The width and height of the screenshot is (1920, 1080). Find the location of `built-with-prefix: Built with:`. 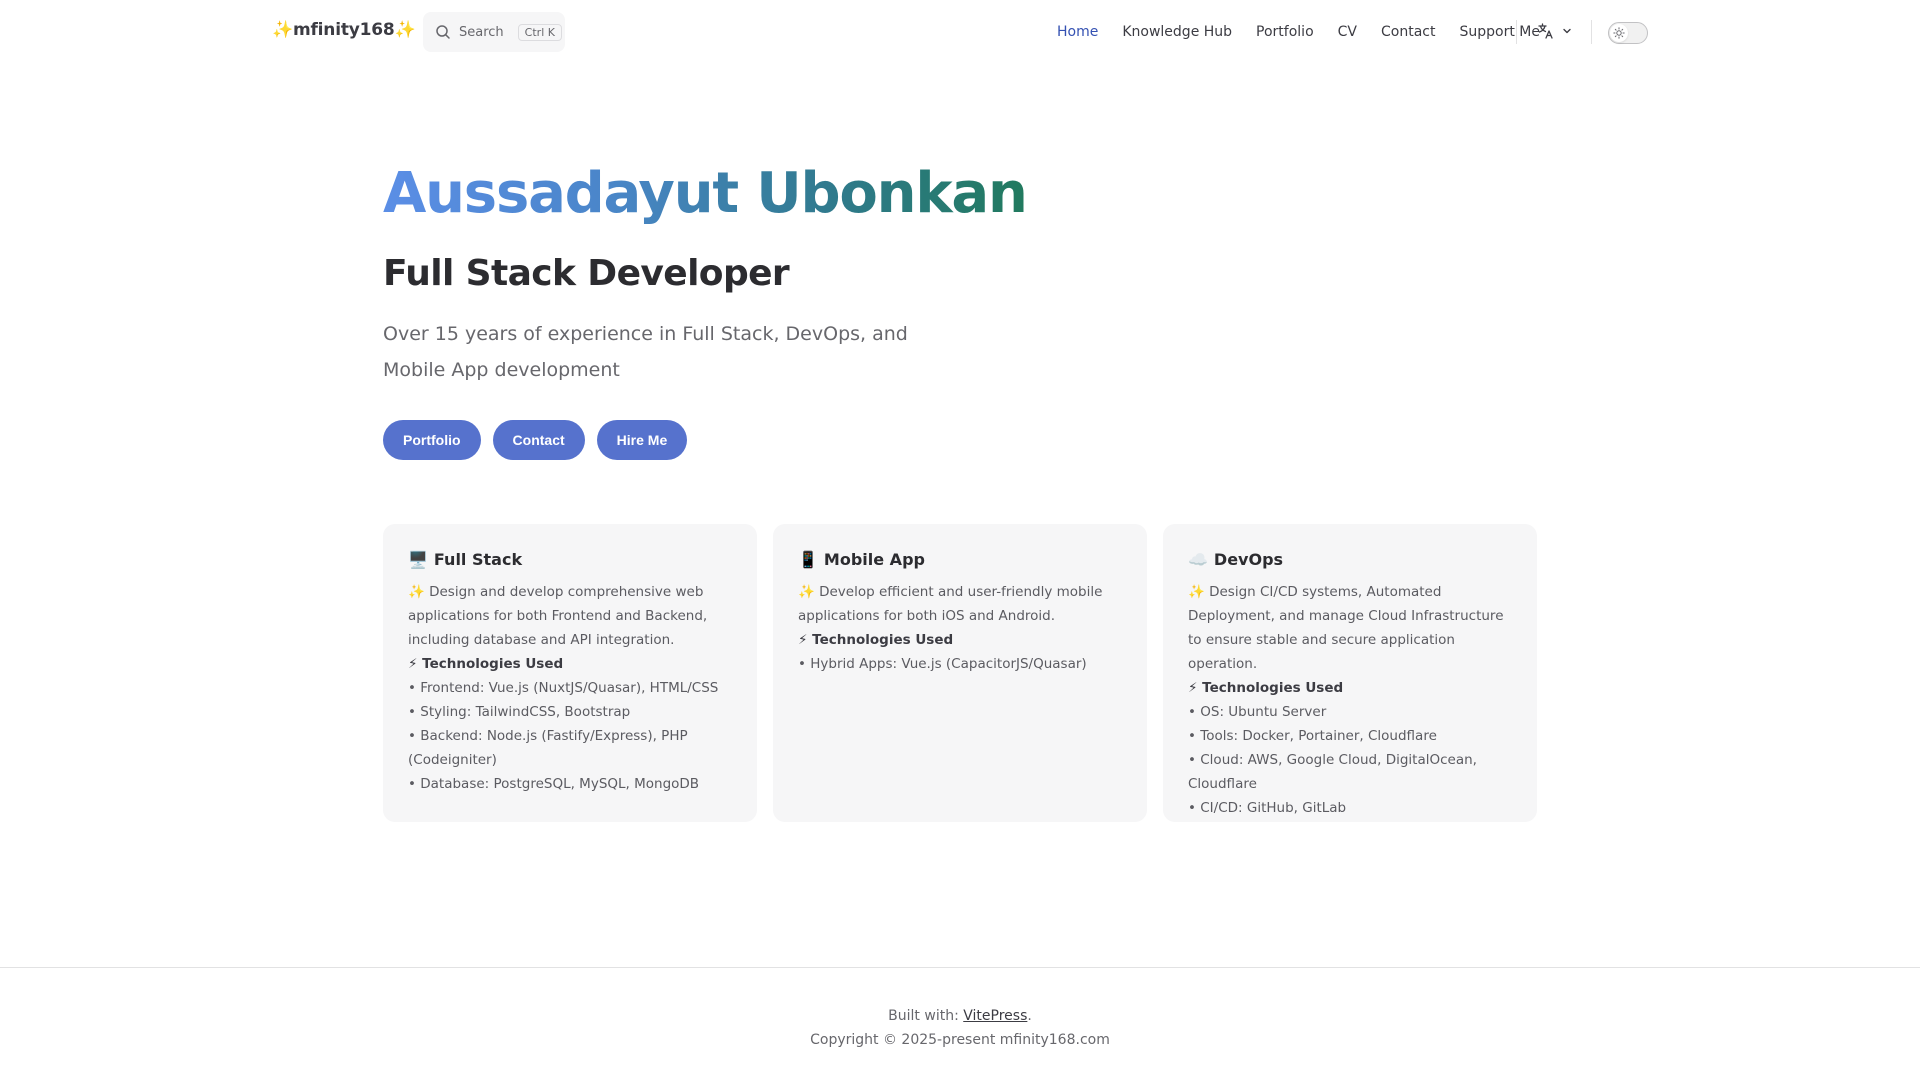

built-with-prefix: Built with: is located at coordinates (926, 1016).